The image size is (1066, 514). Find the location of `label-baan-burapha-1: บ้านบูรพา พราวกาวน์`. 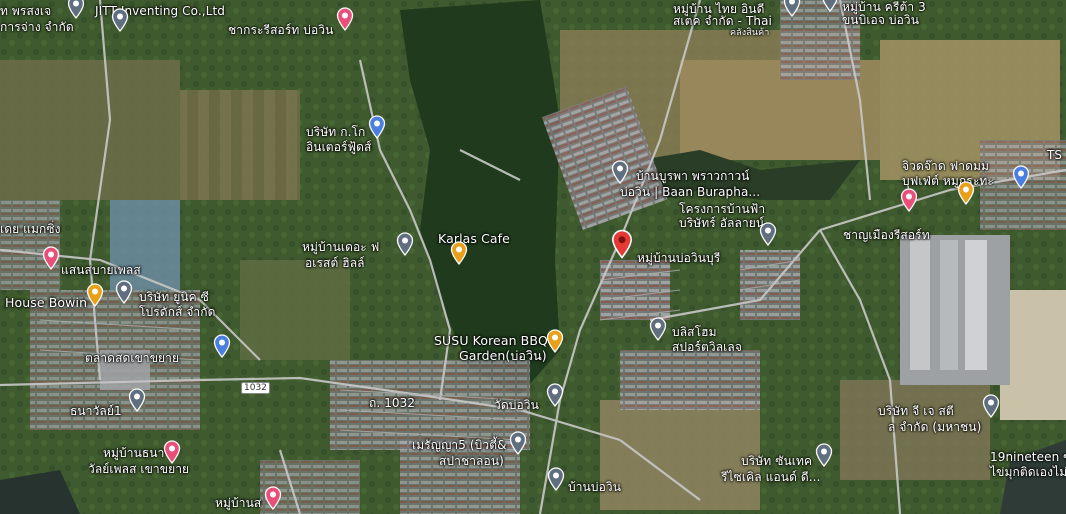

label-baan-burapha-1: บ้านบูรพา พราวกาวน์ is located at coordinates (692, 176).